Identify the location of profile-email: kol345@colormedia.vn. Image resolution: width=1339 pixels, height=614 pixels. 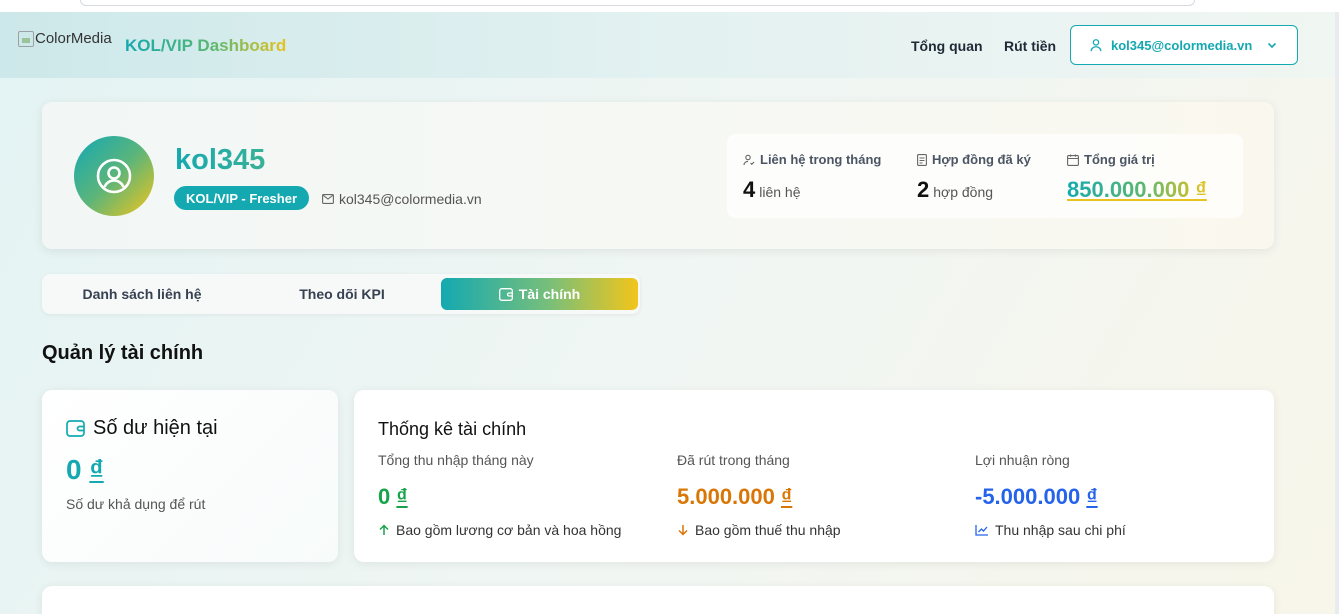
(402, 199).